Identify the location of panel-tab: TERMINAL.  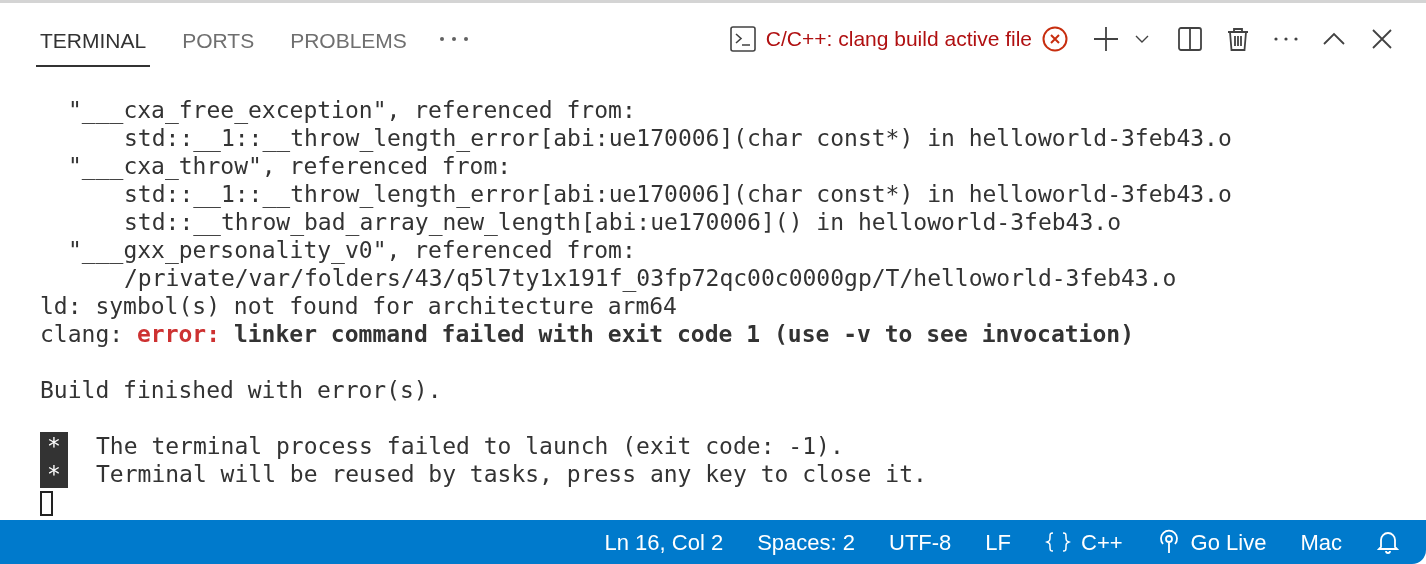
(93, 42).